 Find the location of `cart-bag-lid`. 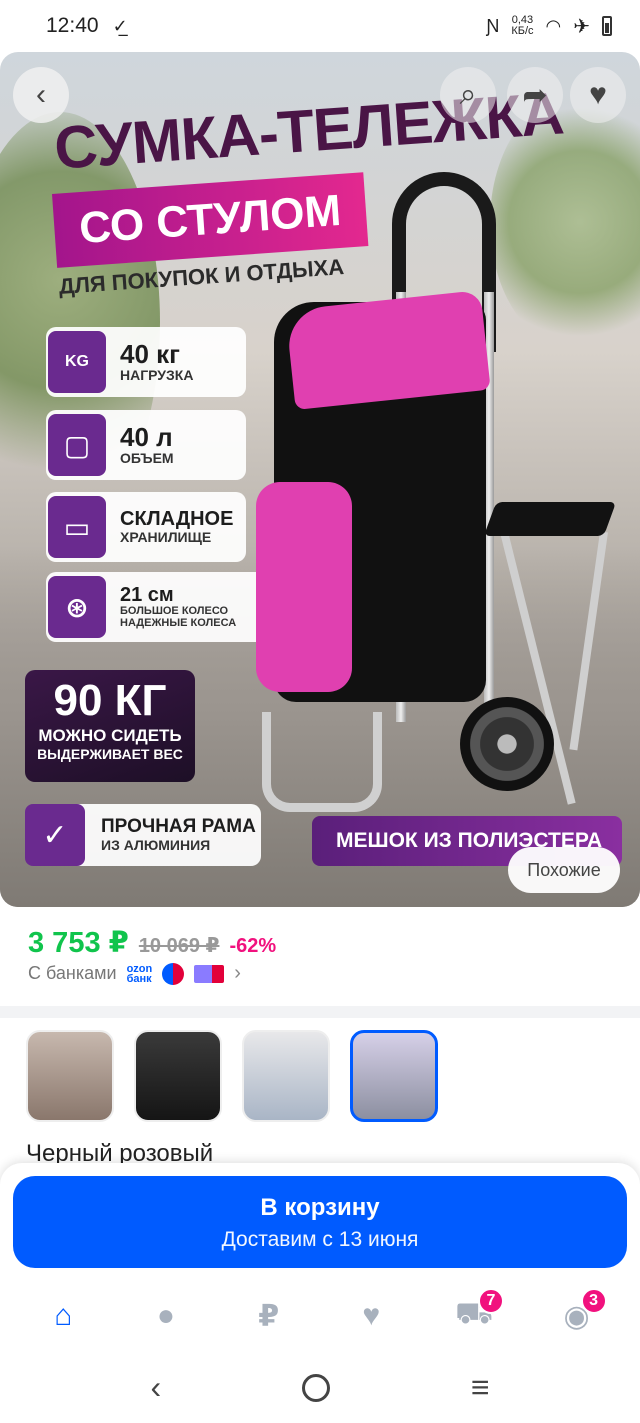

cart-bag-lid is located at coordinates (388, 350).